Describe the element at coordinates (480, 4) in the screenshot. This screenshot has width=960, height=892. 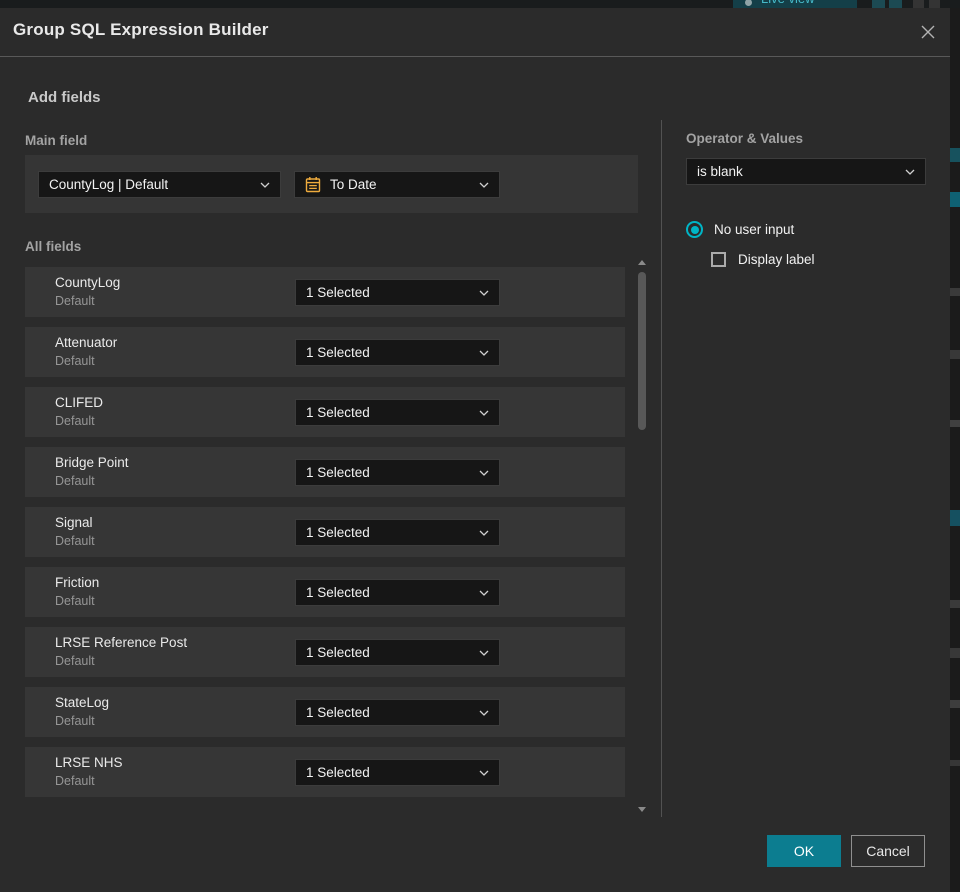
I see `background-app-strip: Live view` at that location.